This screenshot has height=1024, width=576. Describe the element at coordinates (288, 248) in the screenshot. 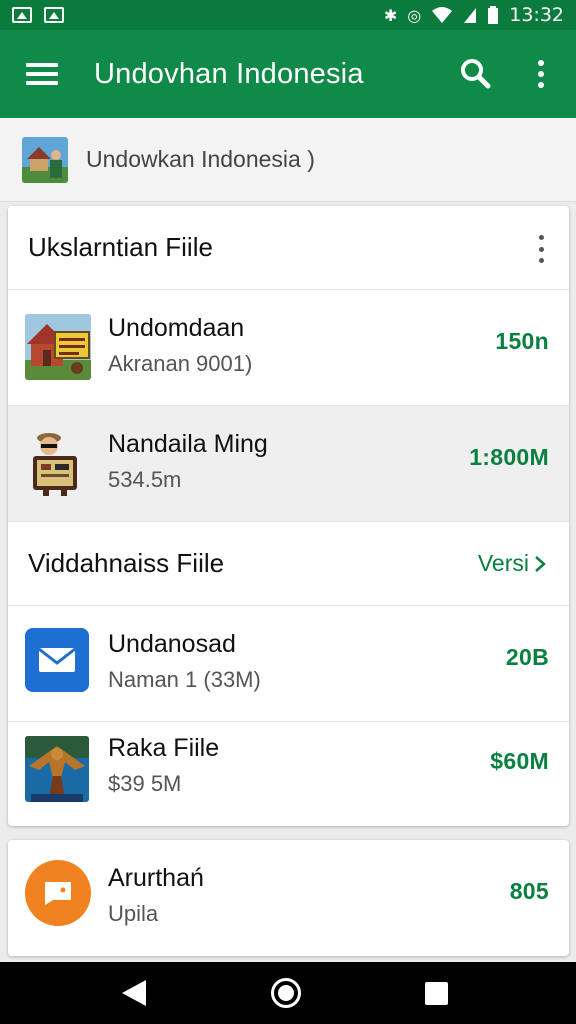

I see `section-header: Ukslarntian Fiile` at that location.